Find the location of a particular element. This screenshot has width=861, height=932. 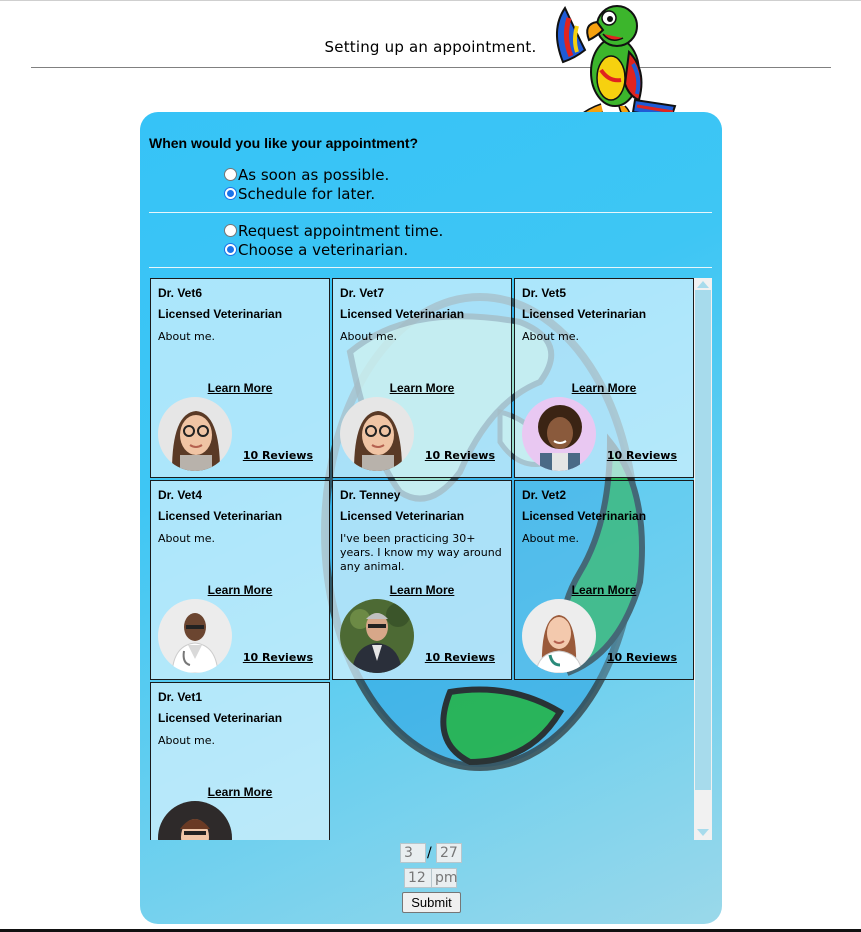

time-ampm-select: pm is located at coordinates (444, 878).